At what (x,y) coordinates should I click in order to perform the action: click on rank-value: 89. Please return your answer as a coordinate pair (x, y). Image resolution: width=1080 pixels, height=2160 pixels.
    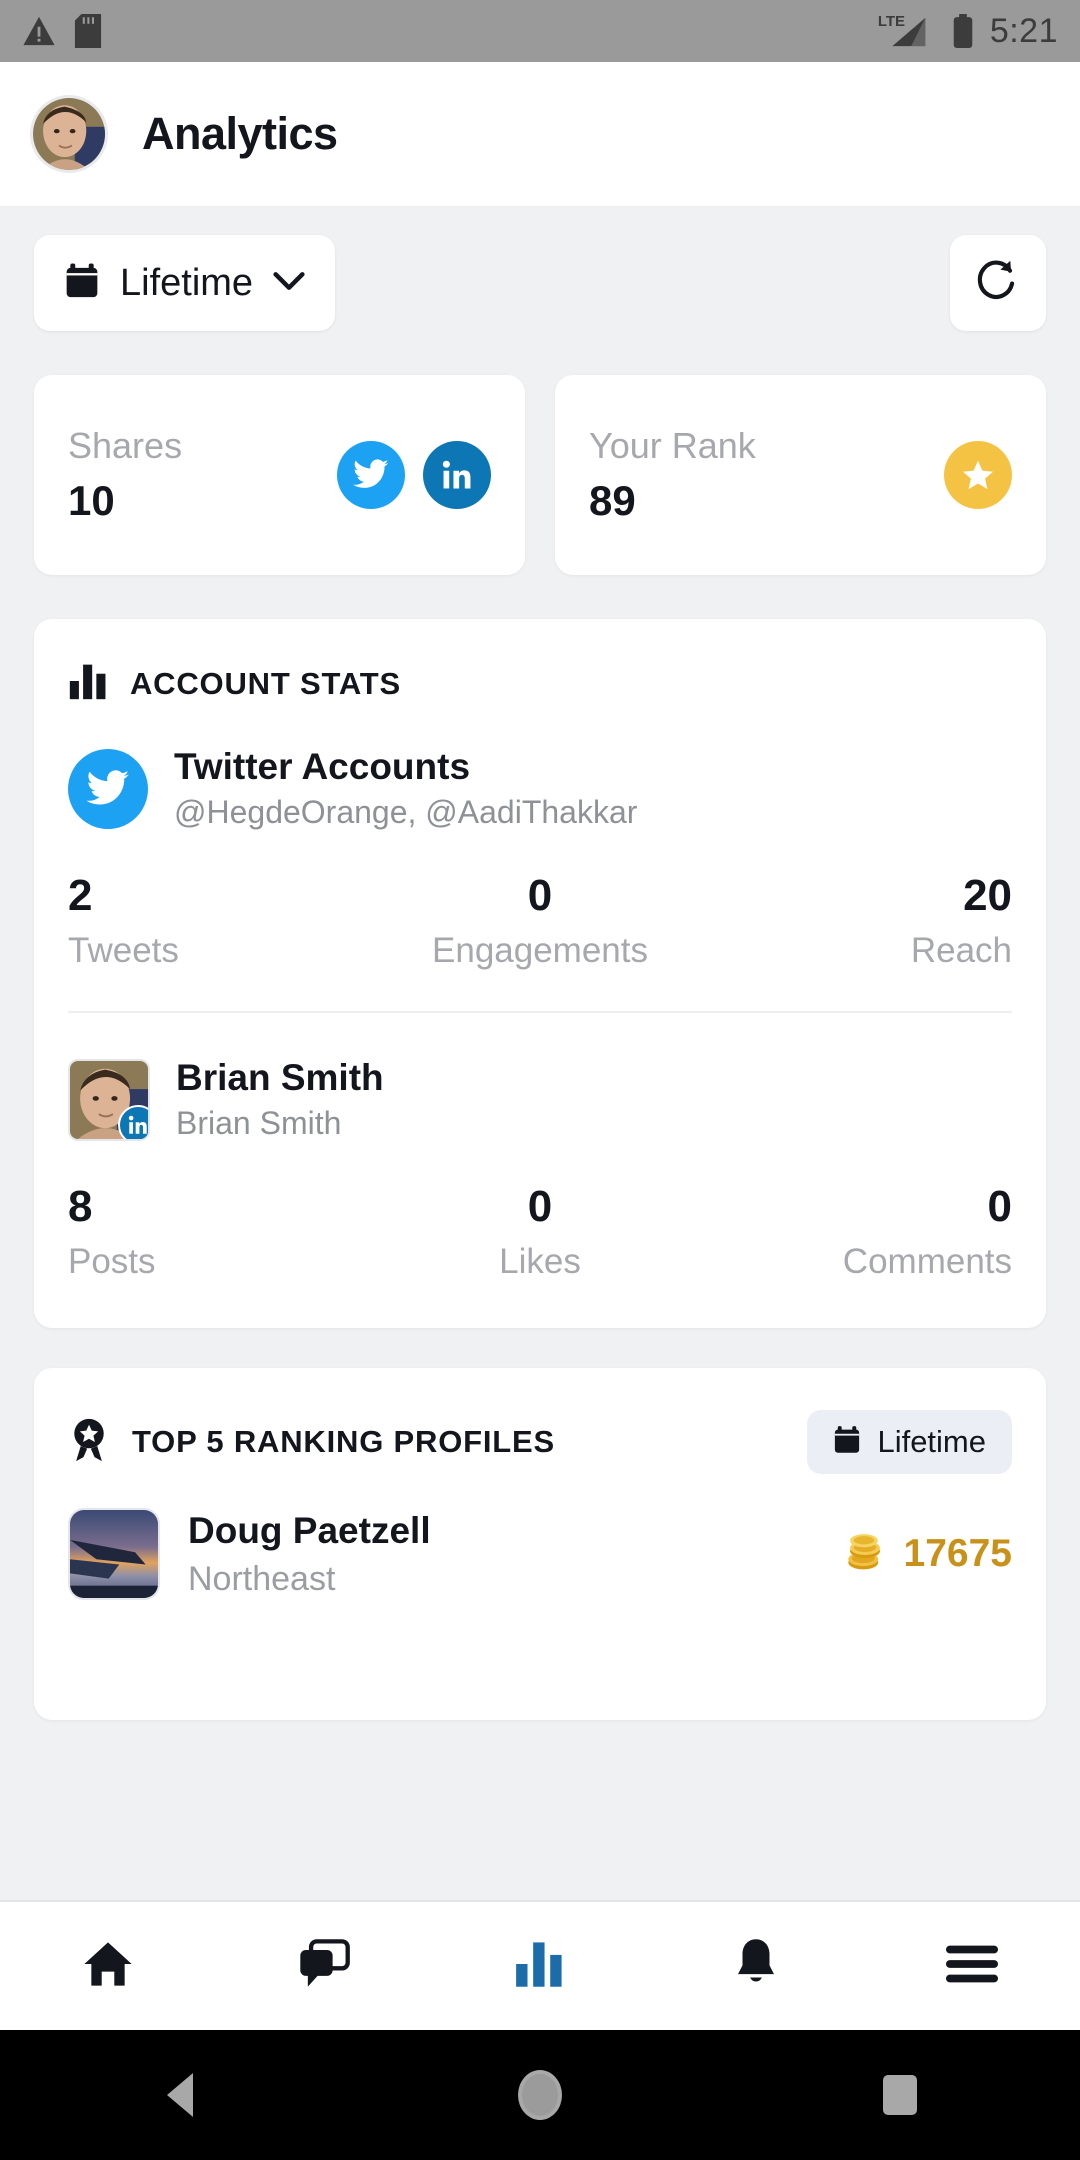
    Looking at the image, I should click on (612, 500).